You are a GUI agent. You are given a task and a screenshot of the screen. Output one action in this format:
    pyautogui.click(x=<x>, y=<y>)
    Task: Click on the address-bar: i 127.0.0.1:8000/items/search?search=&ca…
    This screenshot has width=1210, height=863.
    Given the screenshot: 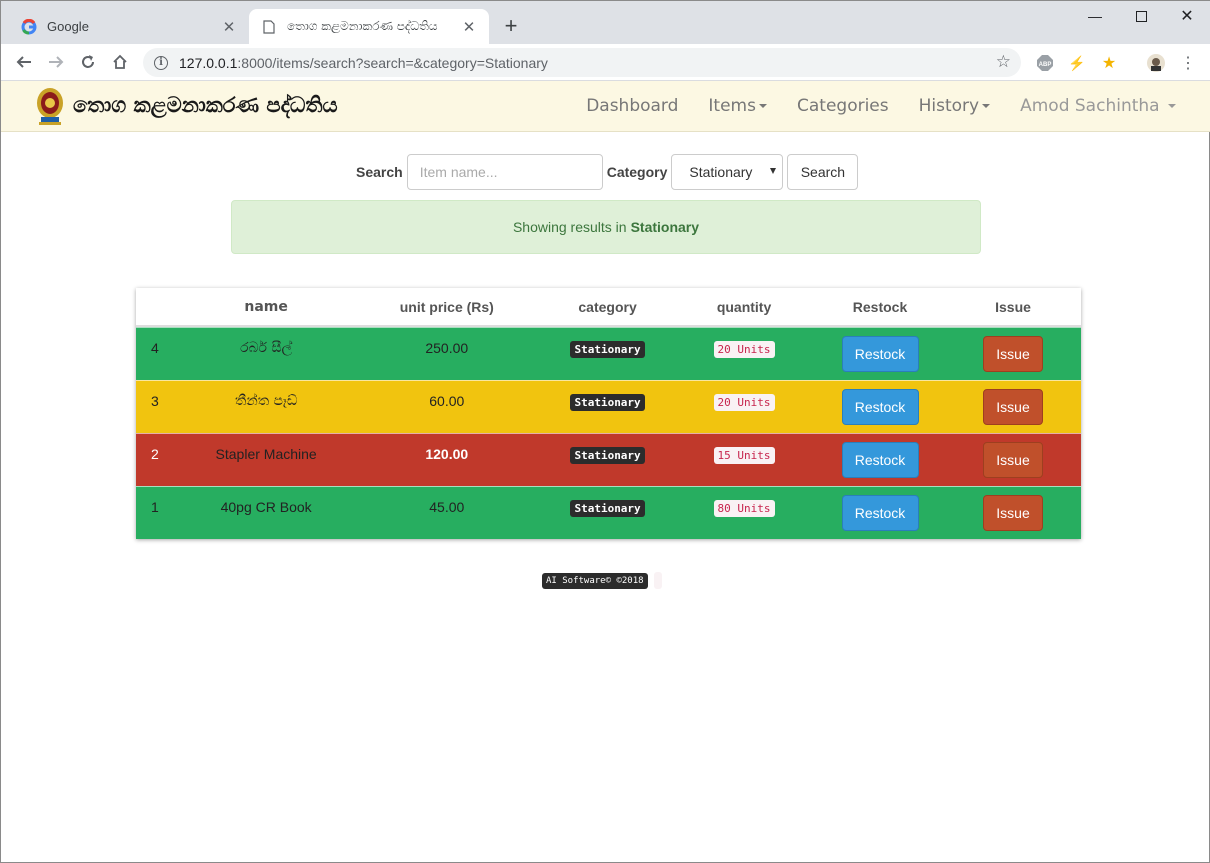 What is the action you would take?
    pyautogui.click(x=582, y=62)
    